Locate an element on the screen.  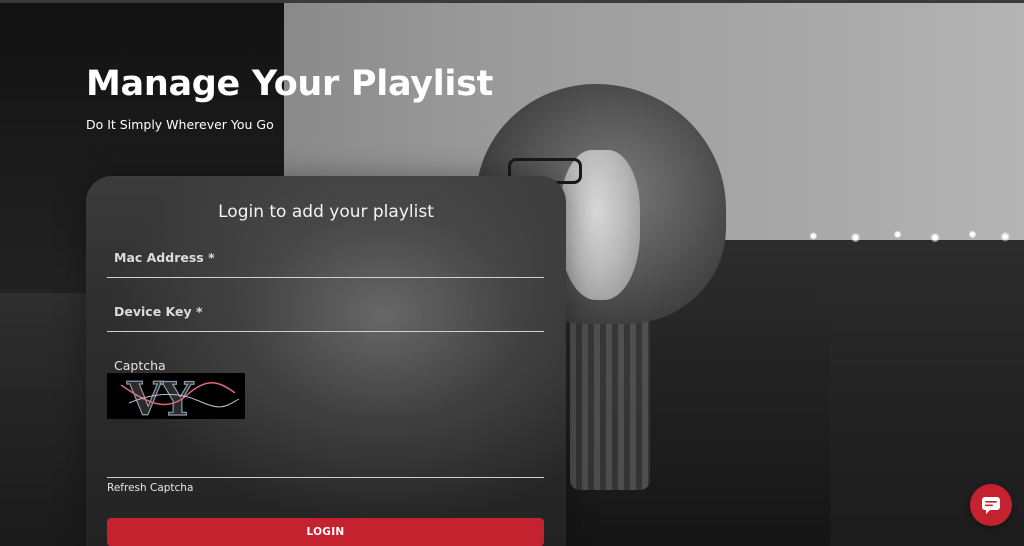
captcha-input is located at coordinates (325, 456).